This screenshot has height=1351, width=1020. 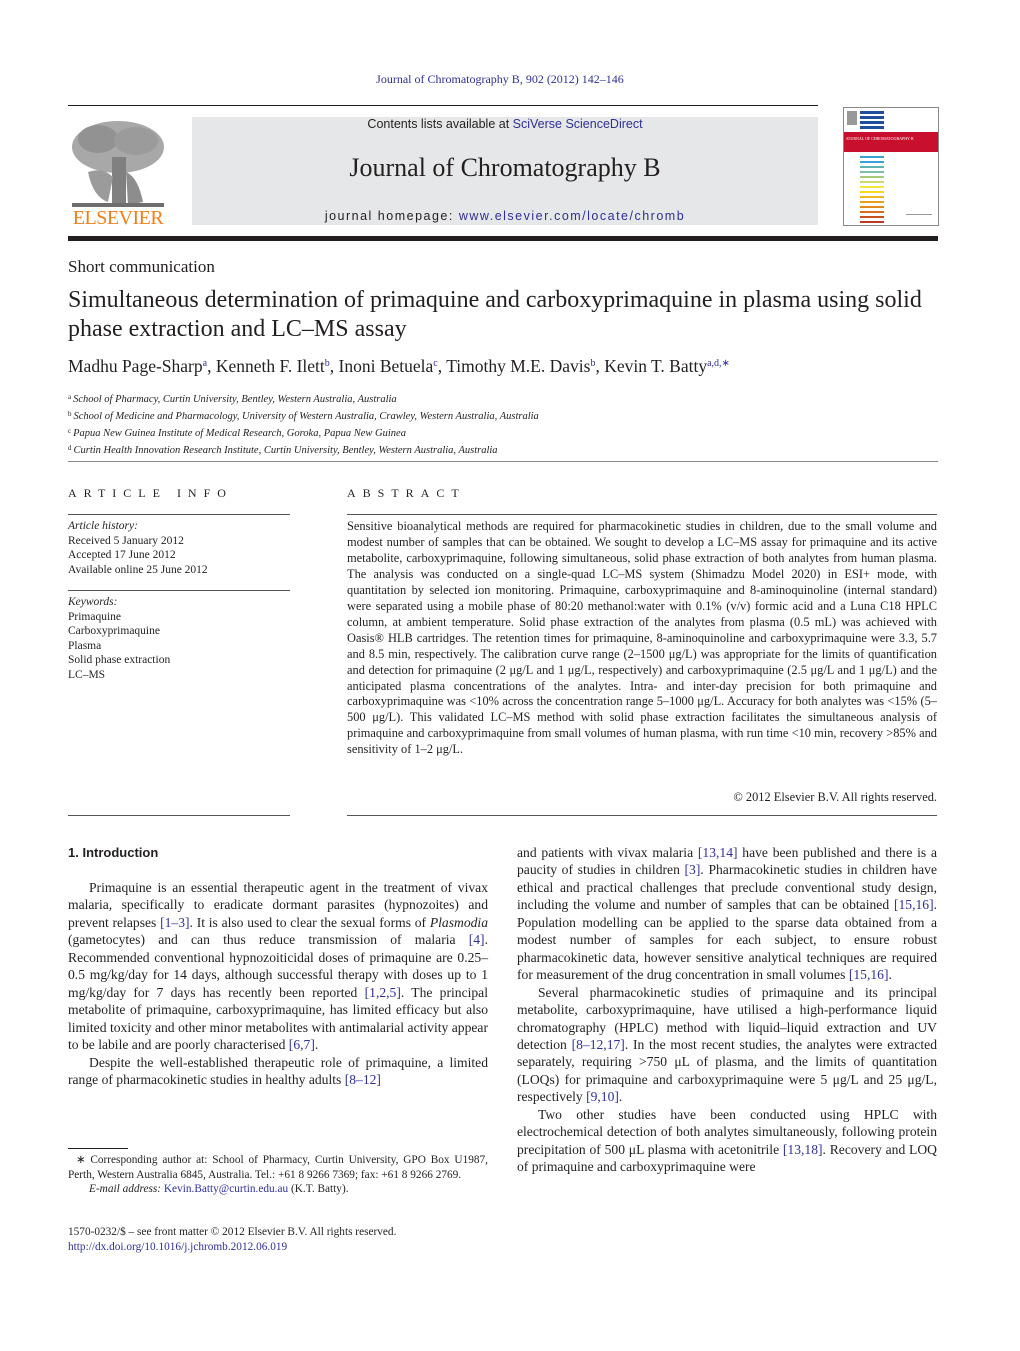 I want to click on affiliation-key: a, so click(x=70, y=397).